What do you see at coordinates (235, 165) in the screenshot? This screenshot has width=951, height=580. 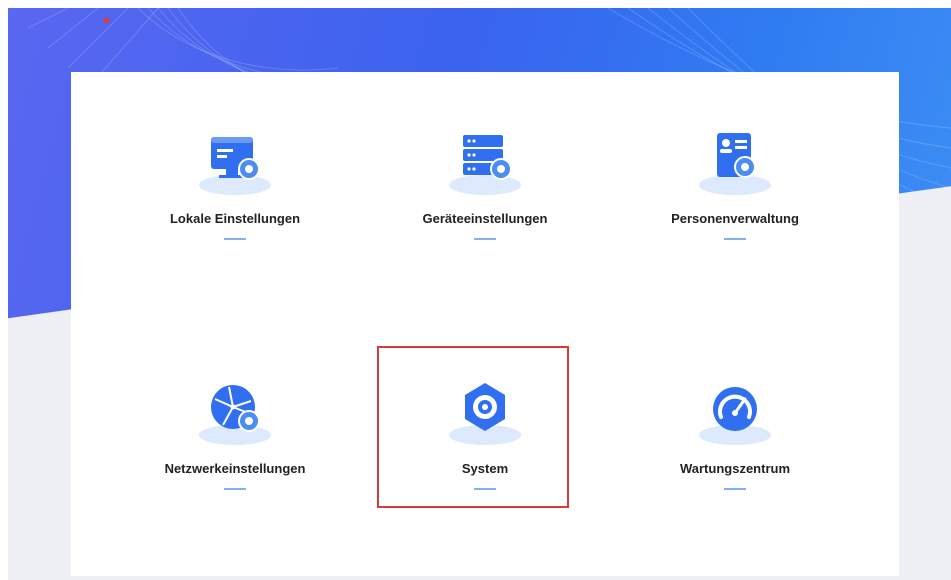 I see `monitor-gear-icon` at bounding box center [235, 165].